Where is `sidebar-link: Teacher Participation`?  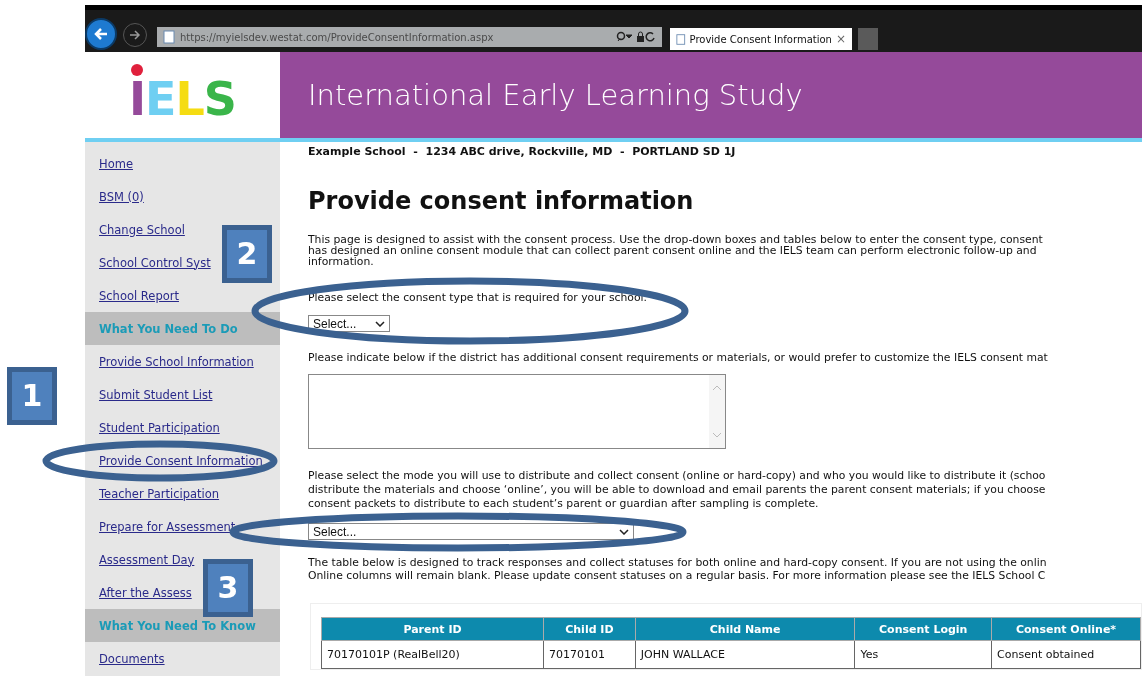
sidebar-link: Teacher Participation is located at coordinates (152, 493).